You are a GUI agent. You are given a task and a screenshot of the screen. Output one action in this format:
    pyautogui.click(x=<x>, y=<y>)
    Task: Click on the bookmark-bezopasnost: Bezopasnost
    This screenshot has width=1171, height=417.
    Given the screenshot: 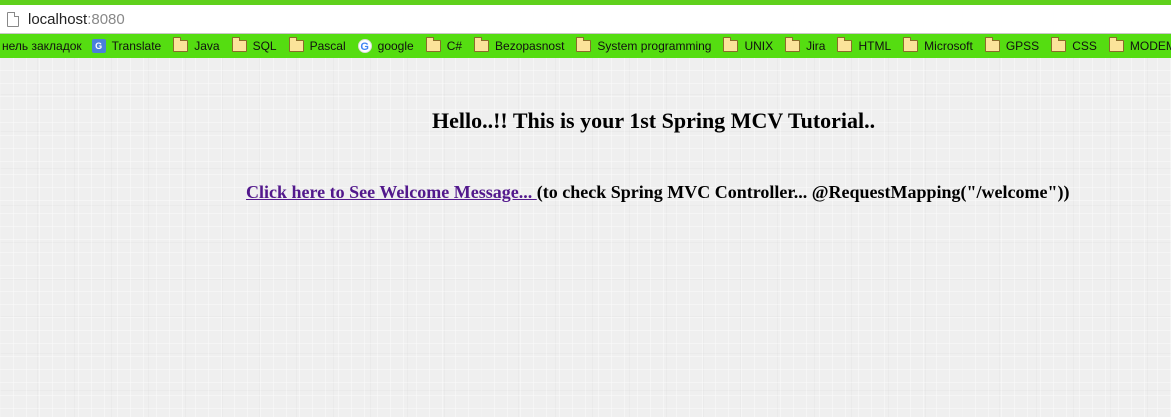 What is the action you would take?
    pyautogui.click(x=519, y=45)
    